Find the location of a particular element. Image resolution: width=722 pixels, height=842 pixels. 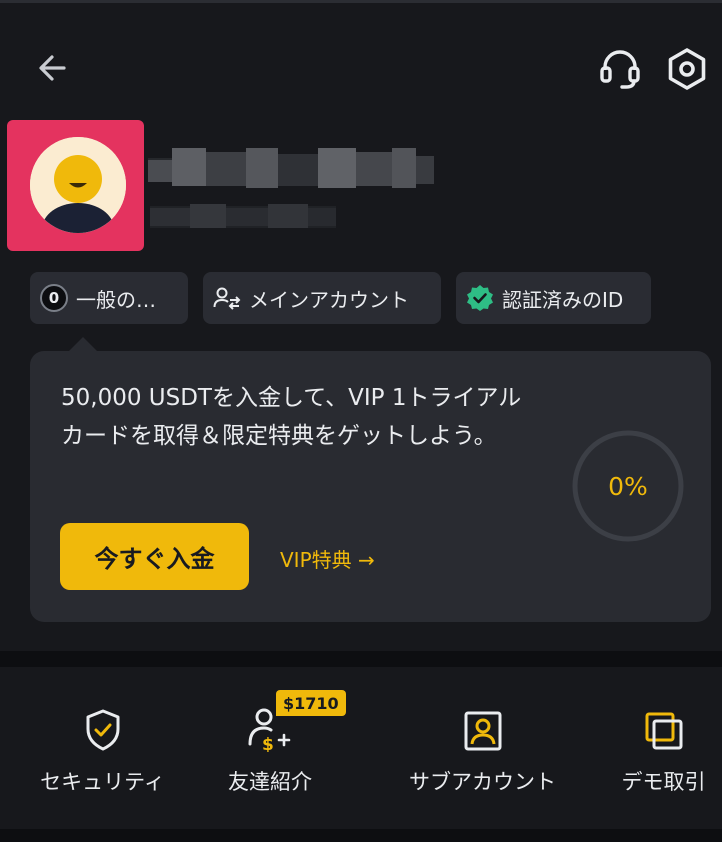

main-account-chip: メインアカウント is located at coordinates (322, 298).